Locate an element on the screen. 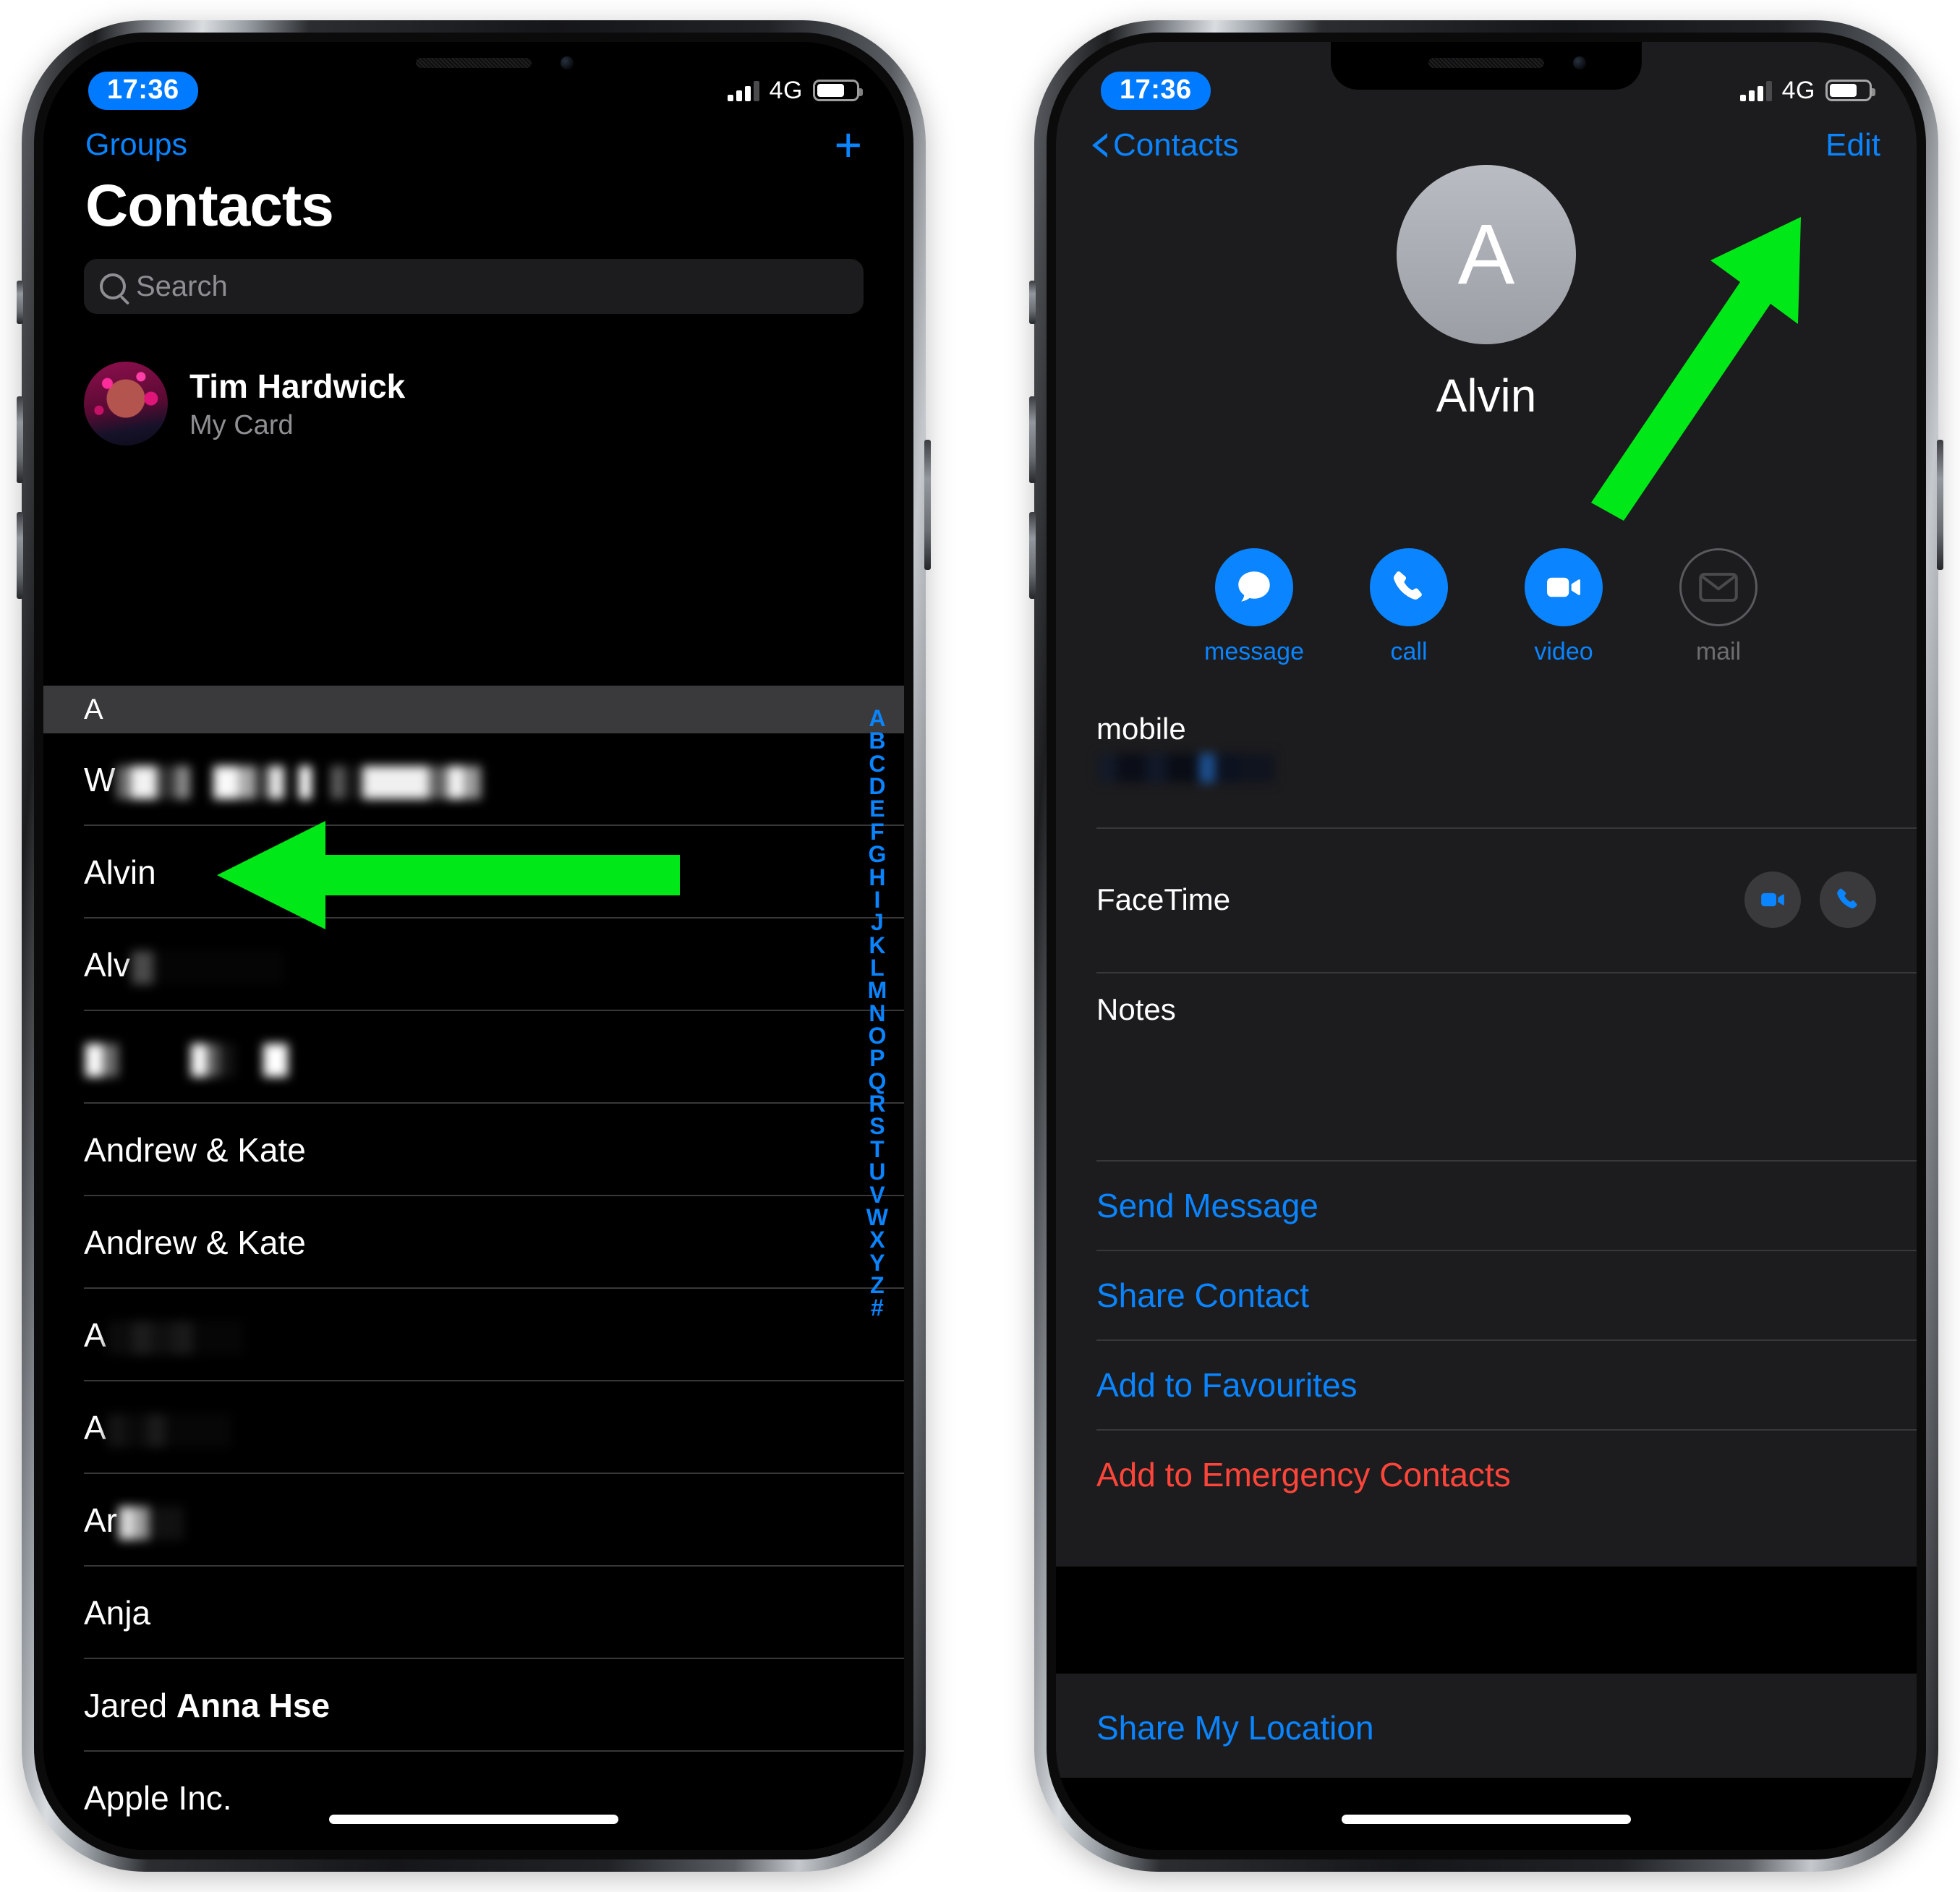 The width and height of the screenshot is (1960, 1892). contact-avatar: A is located at coordinates (1487, 254).